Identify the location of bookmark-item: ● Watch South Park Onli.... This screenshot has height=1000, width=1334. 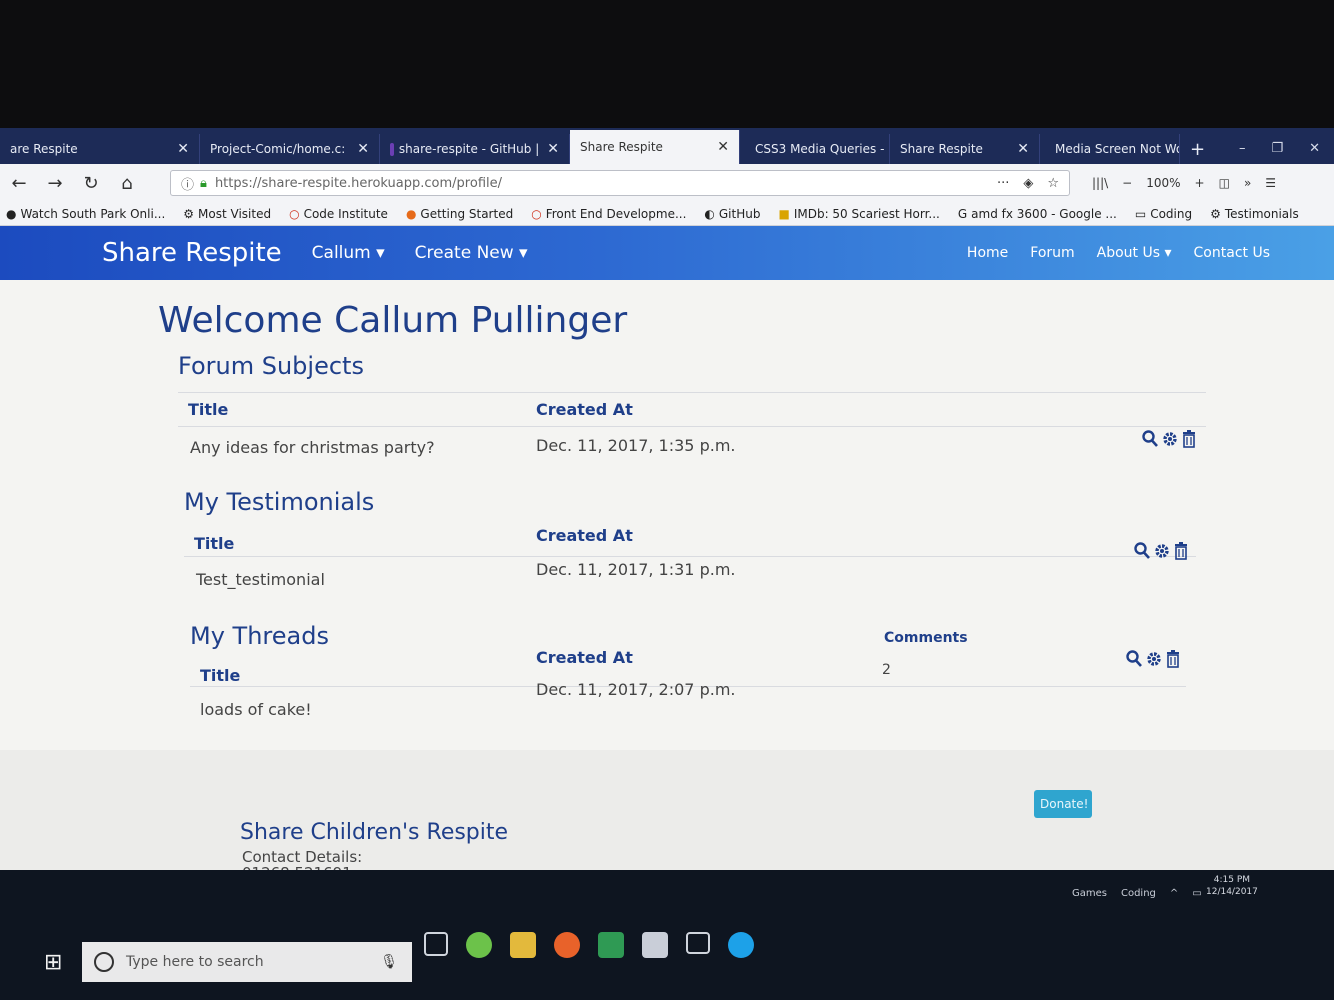
(85, 214).